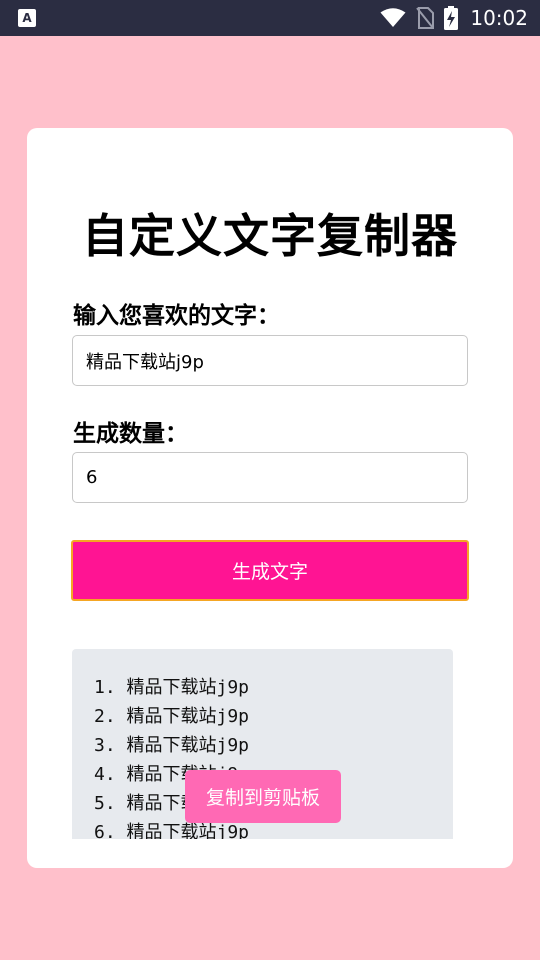 The width and height of the screenshot is (540, 960). Describe the element at coordinates (270, 570) in the screenshot. I see `generate-button: 生成文字` at that location.